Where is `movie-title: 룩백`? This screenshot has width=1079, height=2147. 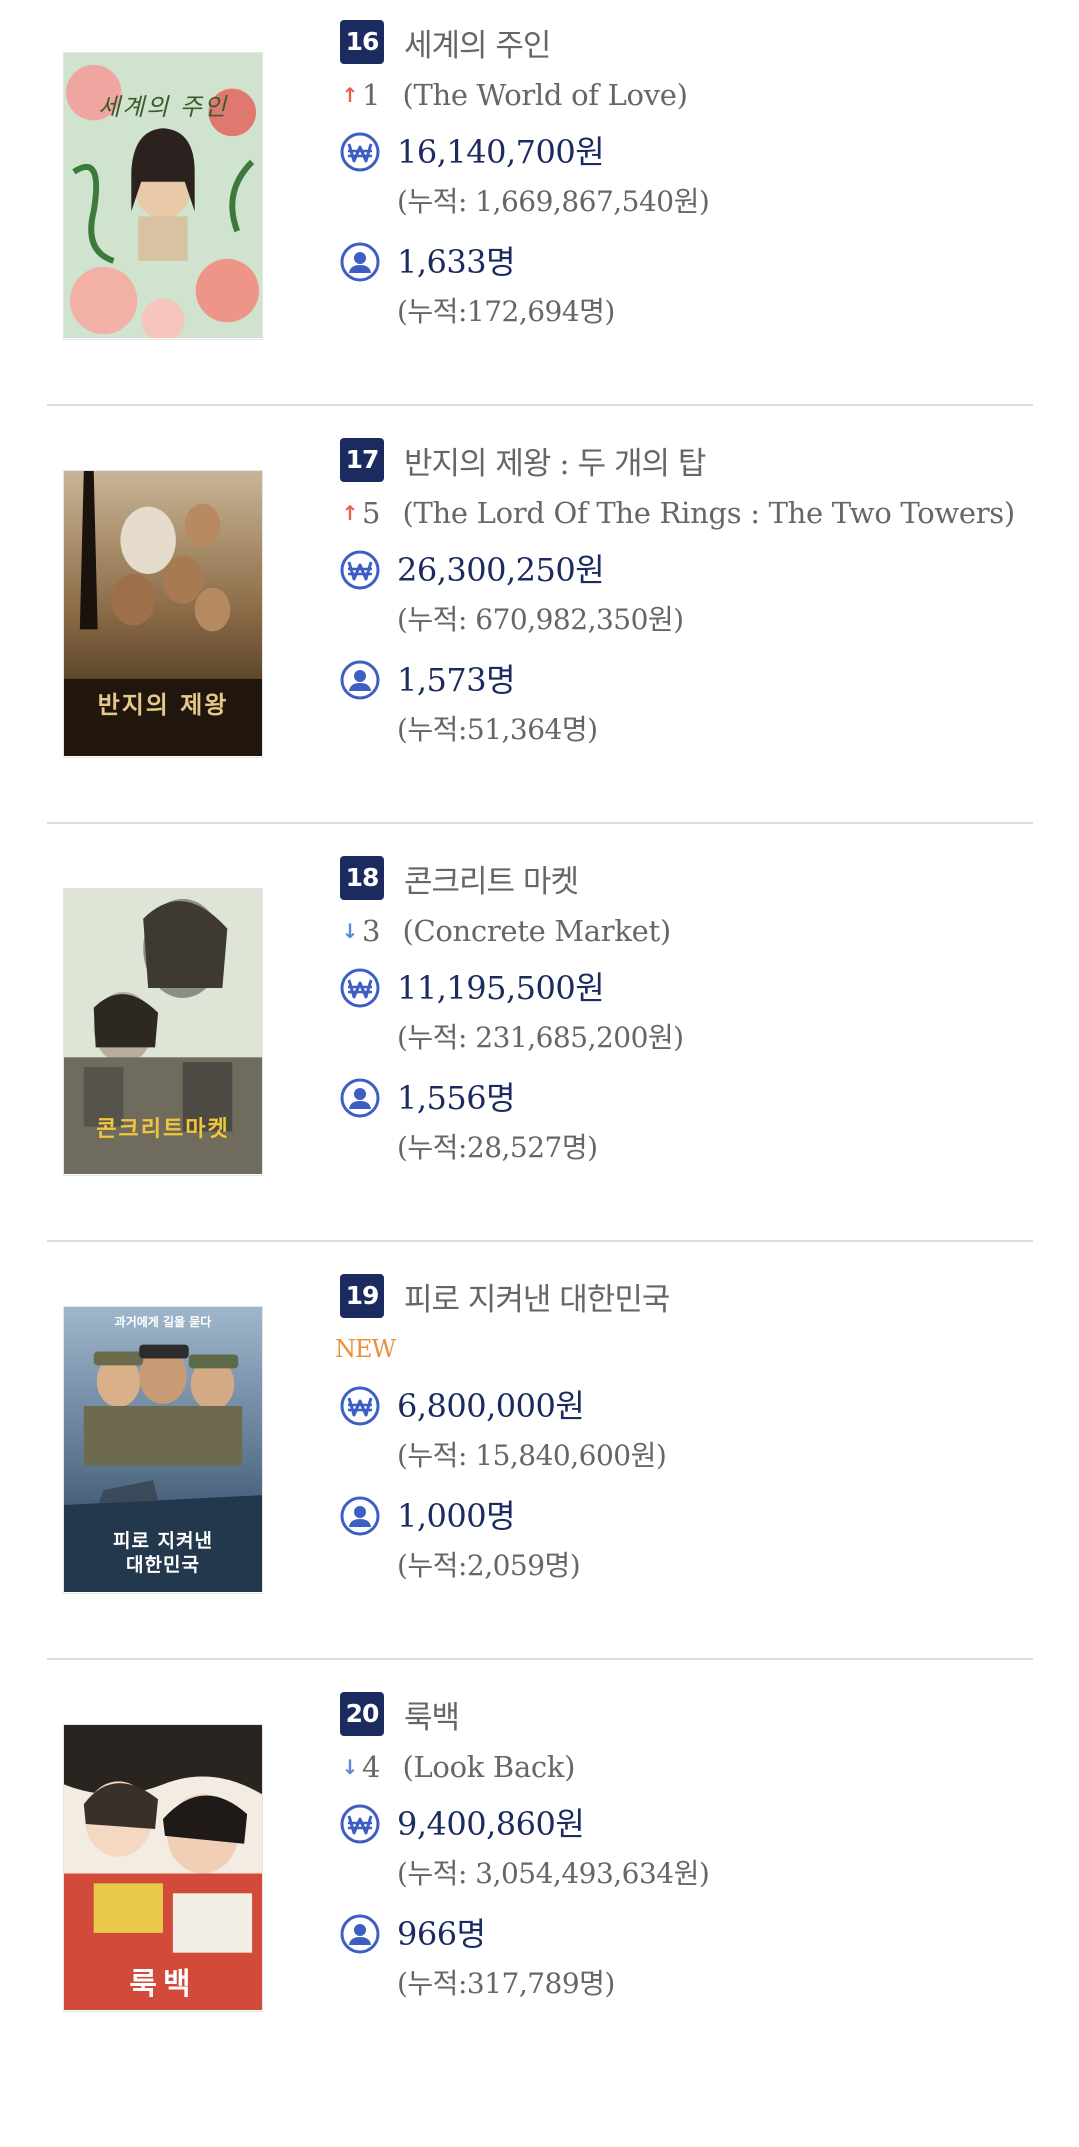 movie-title: 룩백 is located at coordinates (432, 1714).